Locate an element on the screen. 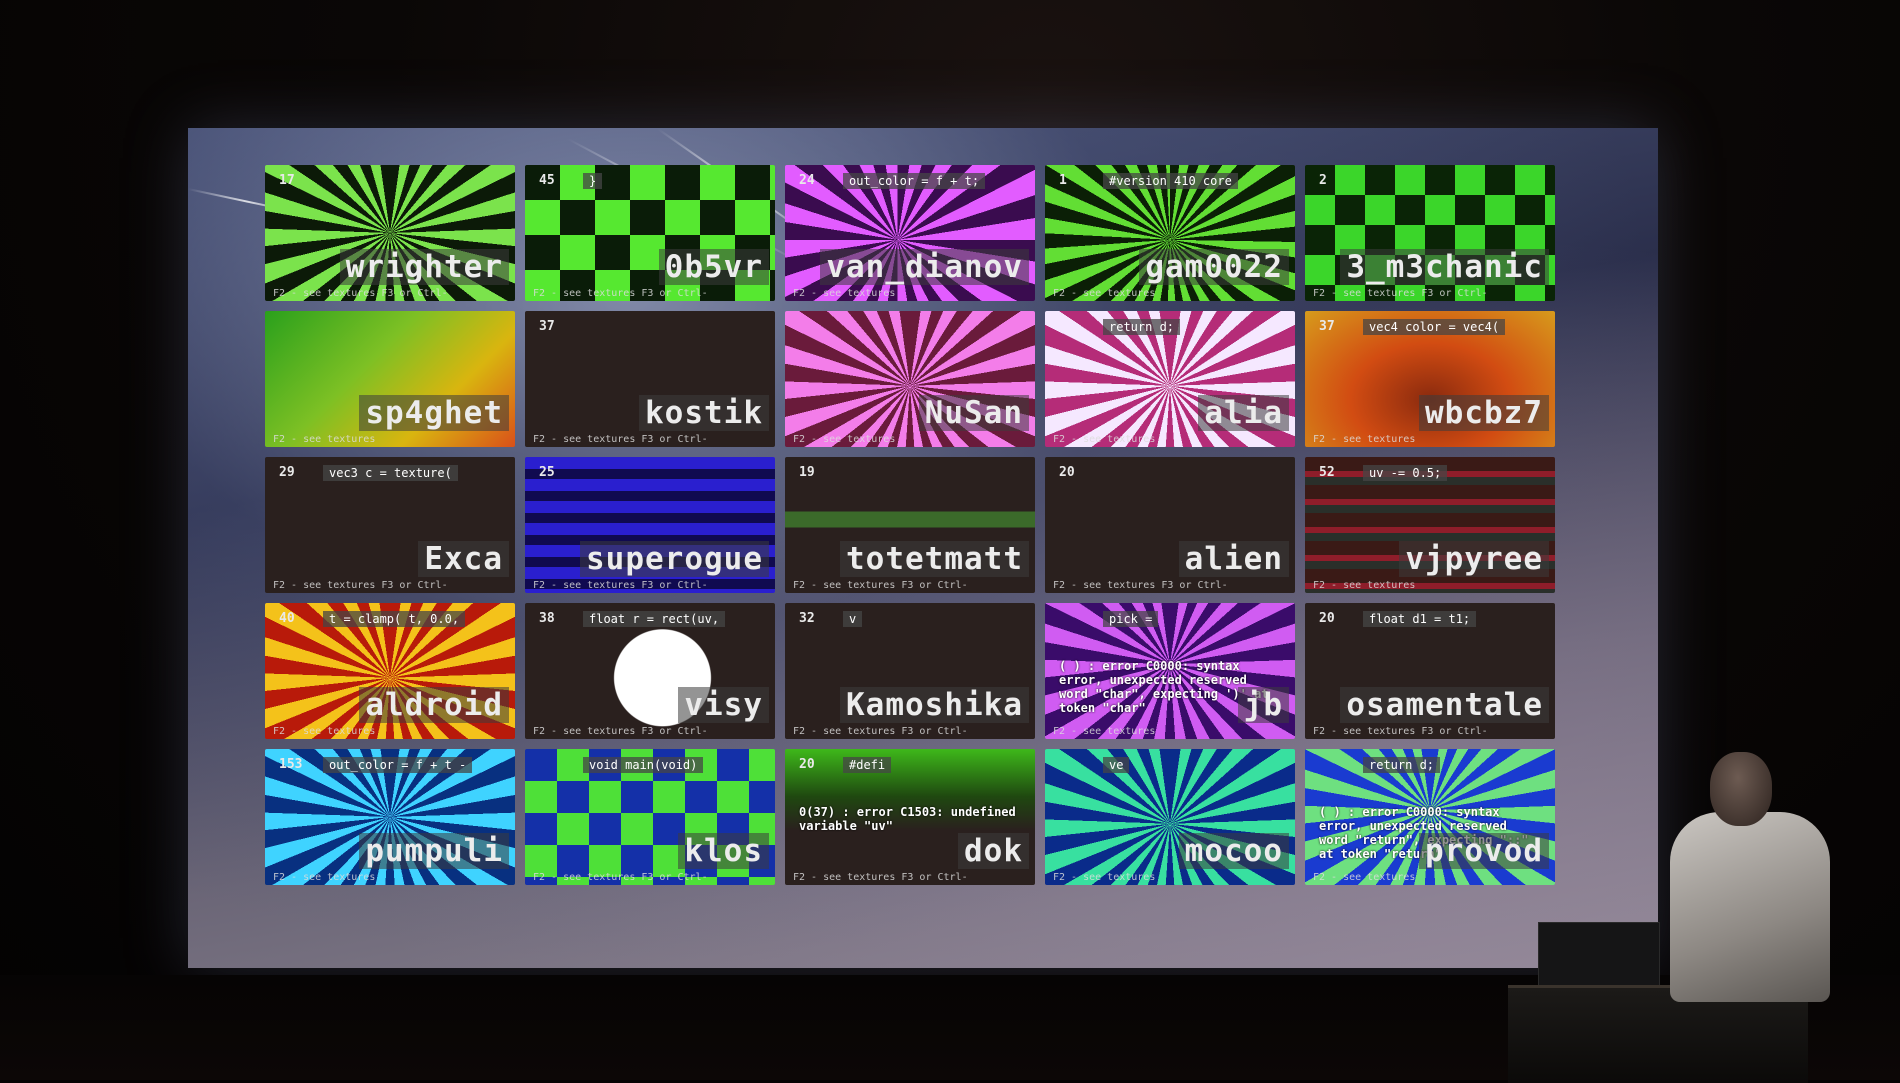 The height and width of the screenshot is (1083, 1900). code-line: uv -= 0.5; is located at coordinates (1405, 473).